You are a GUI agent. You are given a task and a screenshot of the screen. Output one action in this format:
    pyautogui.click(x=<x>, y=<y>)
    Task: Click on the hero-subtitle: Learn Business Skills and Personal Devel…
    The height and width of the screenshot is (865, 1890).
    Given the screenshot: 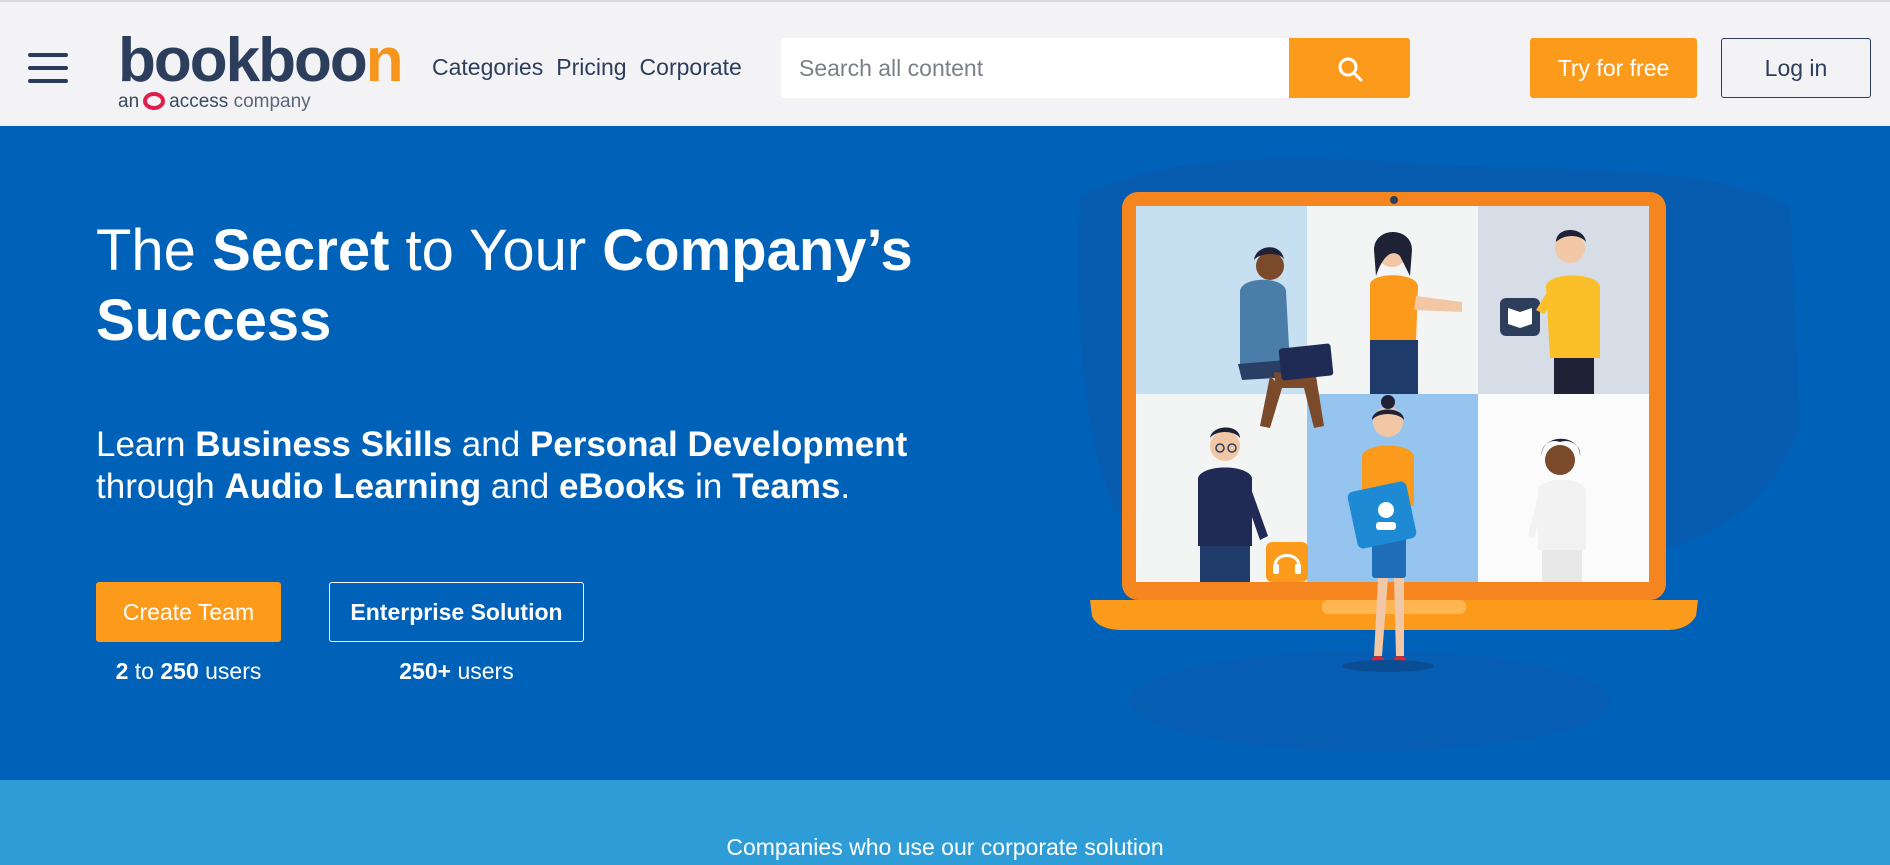 What is the action you would take?
    pyautogui.click(x=502, y=465)
    